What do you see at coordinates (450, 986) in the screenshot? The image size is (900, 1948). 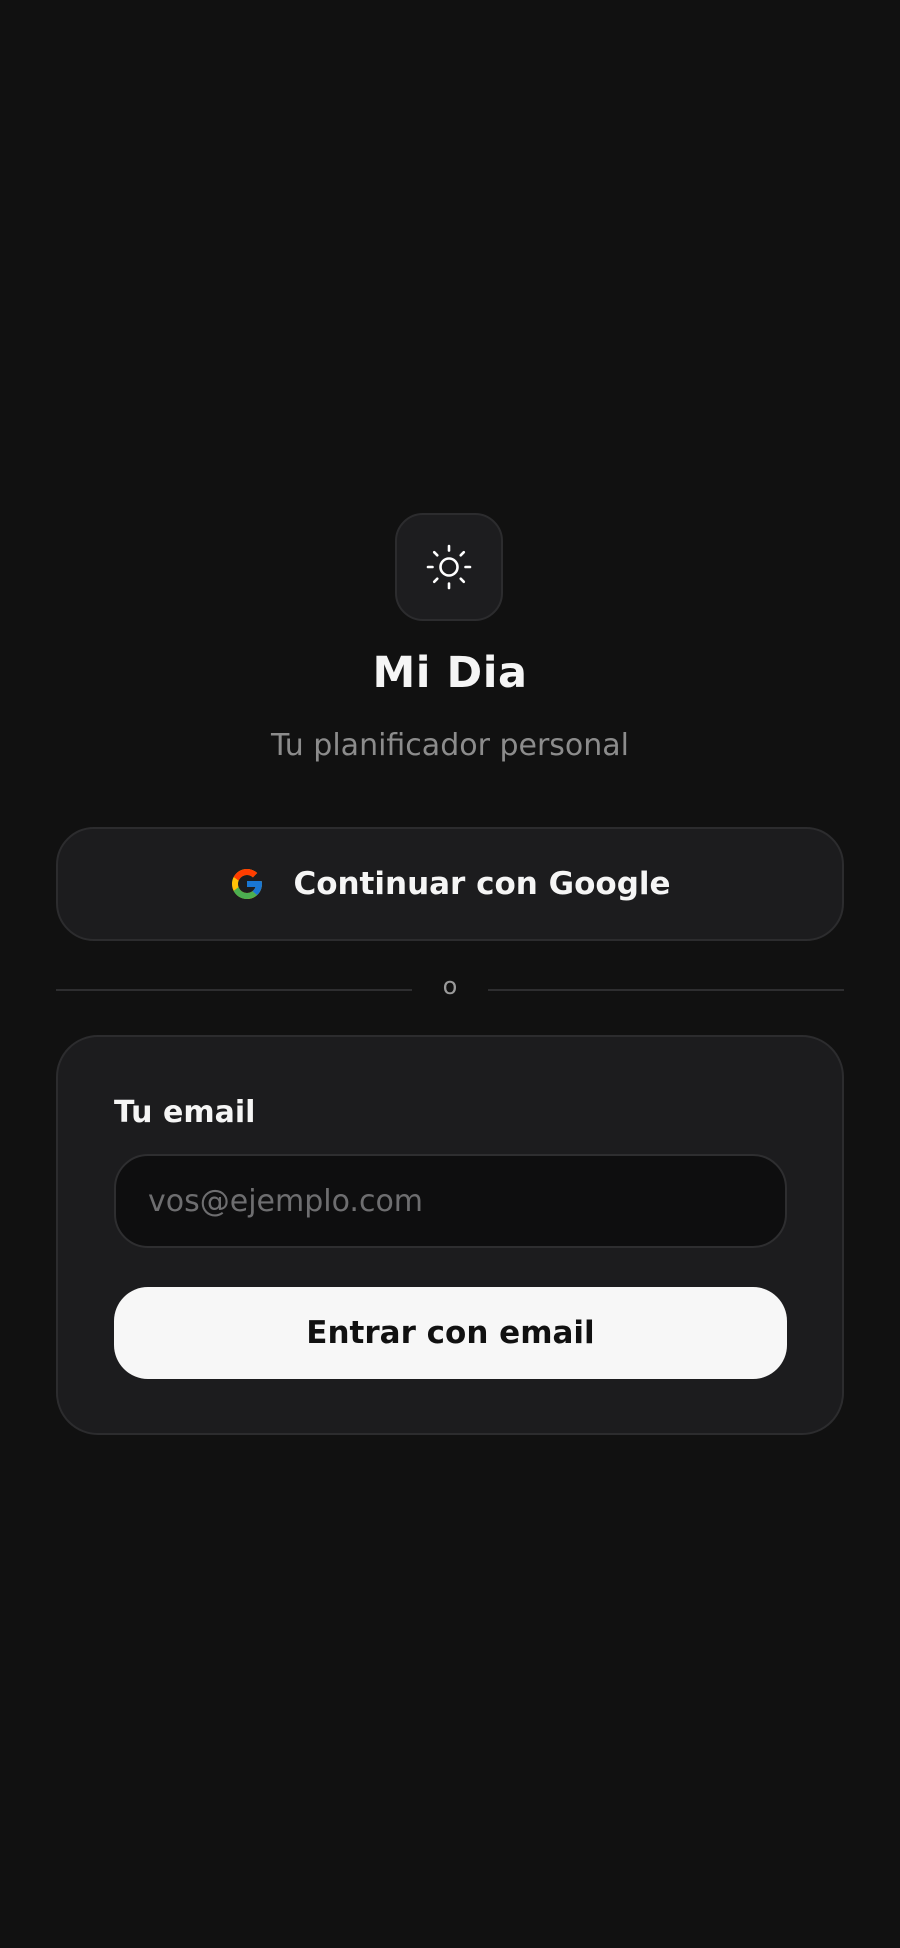 I see `divider-text: o` at bounding box center [450, 986].